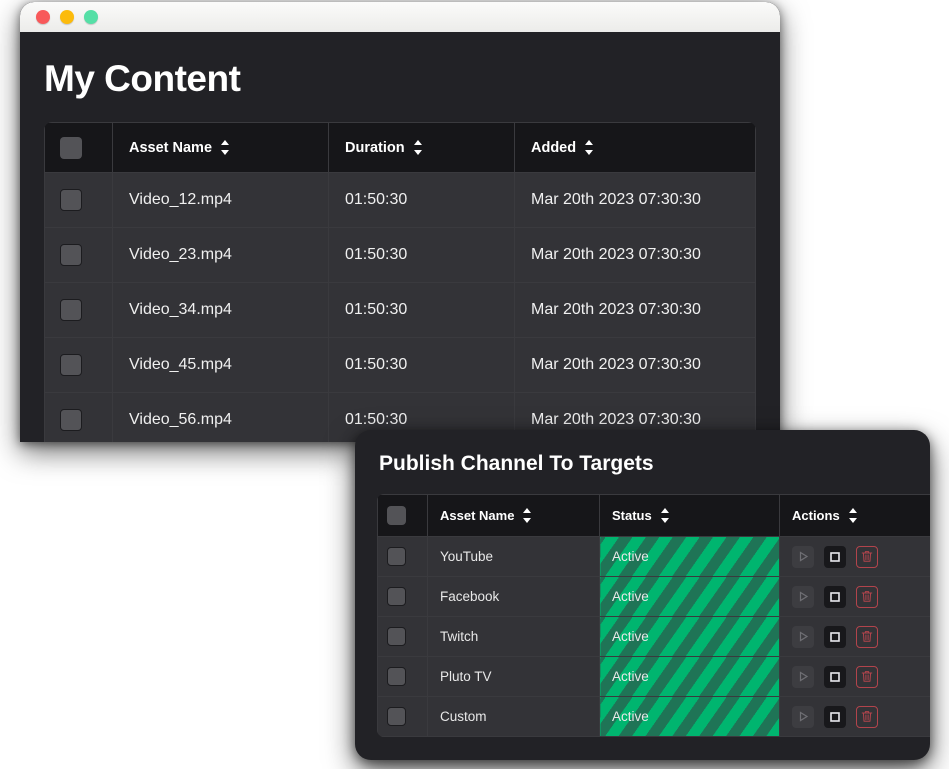  Describe the element at coordinates (220, 365) in the screenshot. I see `cell-asset-name: Video_45.mp4` at that location.